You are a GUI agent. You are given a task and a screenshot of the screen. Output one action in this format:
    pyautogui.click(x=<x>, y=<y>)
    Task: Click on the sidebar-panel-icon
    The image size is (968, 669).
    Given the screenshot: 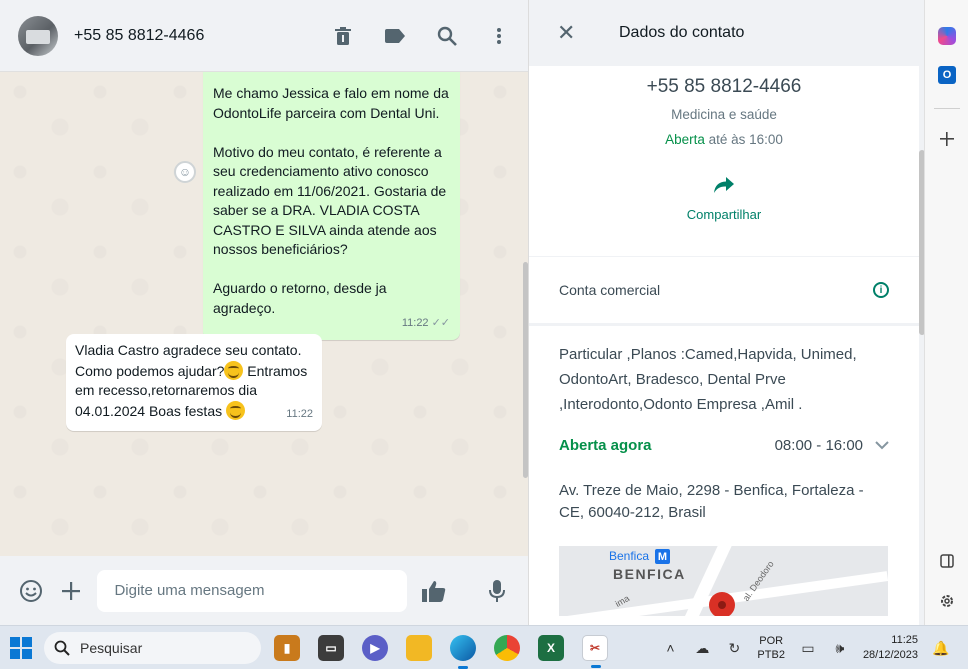 What is the action you would take?
    pyautogui.click(x=947, y=561)
    